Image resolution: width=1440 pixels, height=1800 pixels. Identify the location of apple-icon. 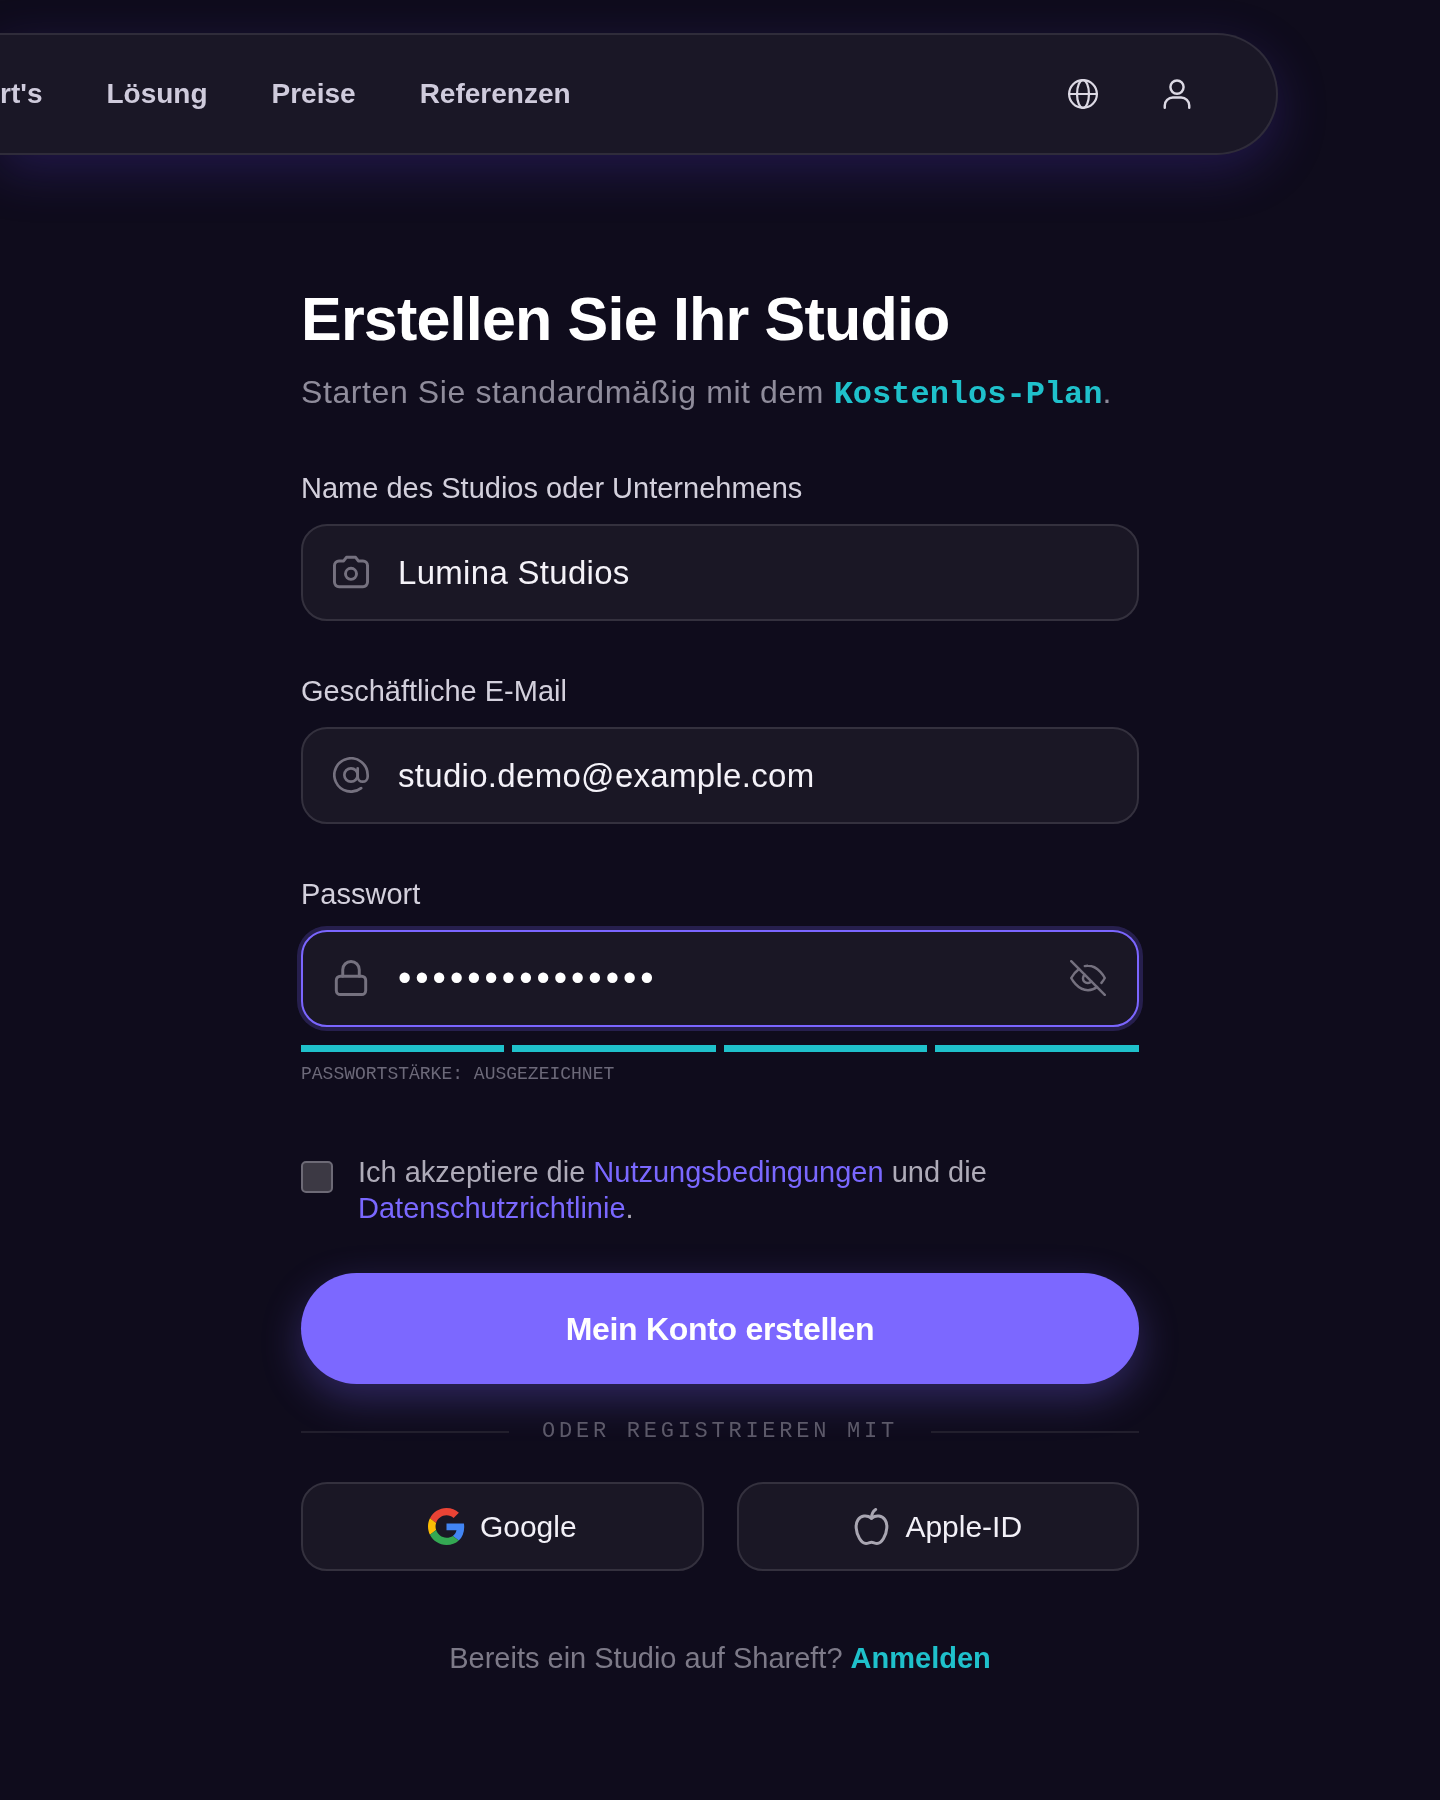
(872, 1526).